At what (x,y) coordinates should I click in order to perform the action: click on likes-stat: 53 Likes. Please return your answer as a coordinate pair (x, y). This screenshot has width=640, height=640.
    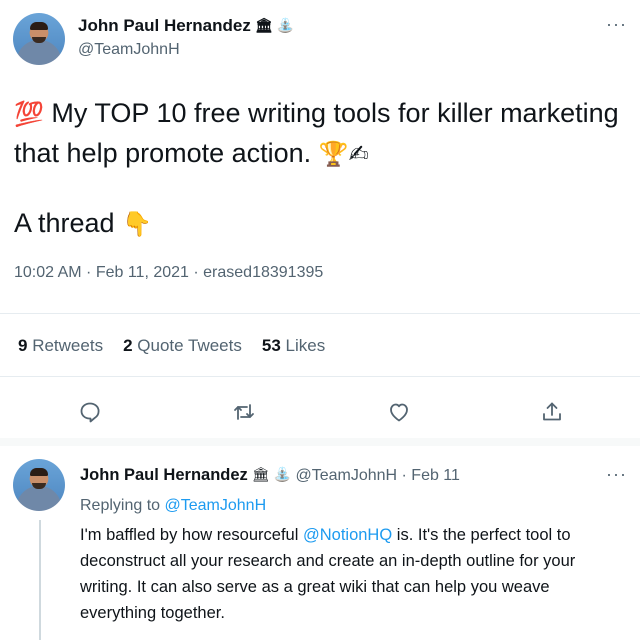
    Looking at the image, I should click on (293, 345).